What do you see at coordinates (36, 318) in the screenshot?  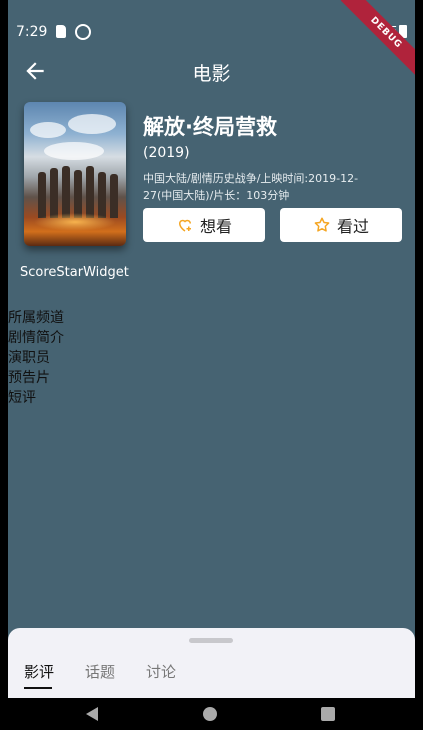 I see `section-channel: 所属频道` at bounding box center [36, 318].